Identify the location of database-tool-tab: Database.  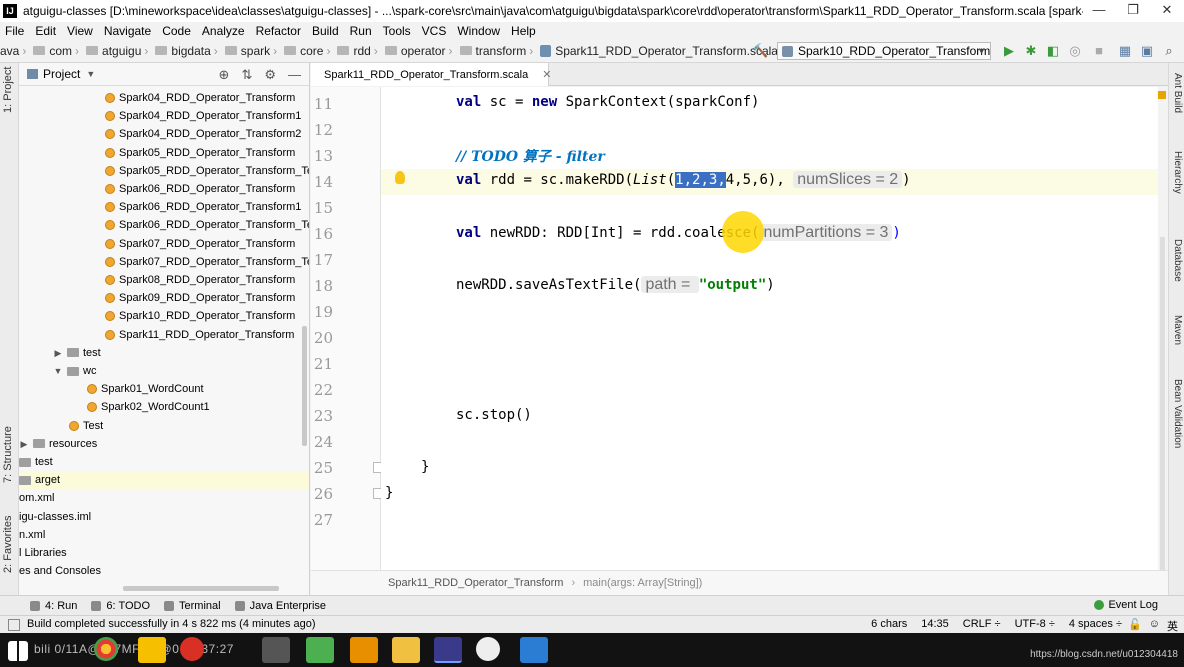
(1177, 260).